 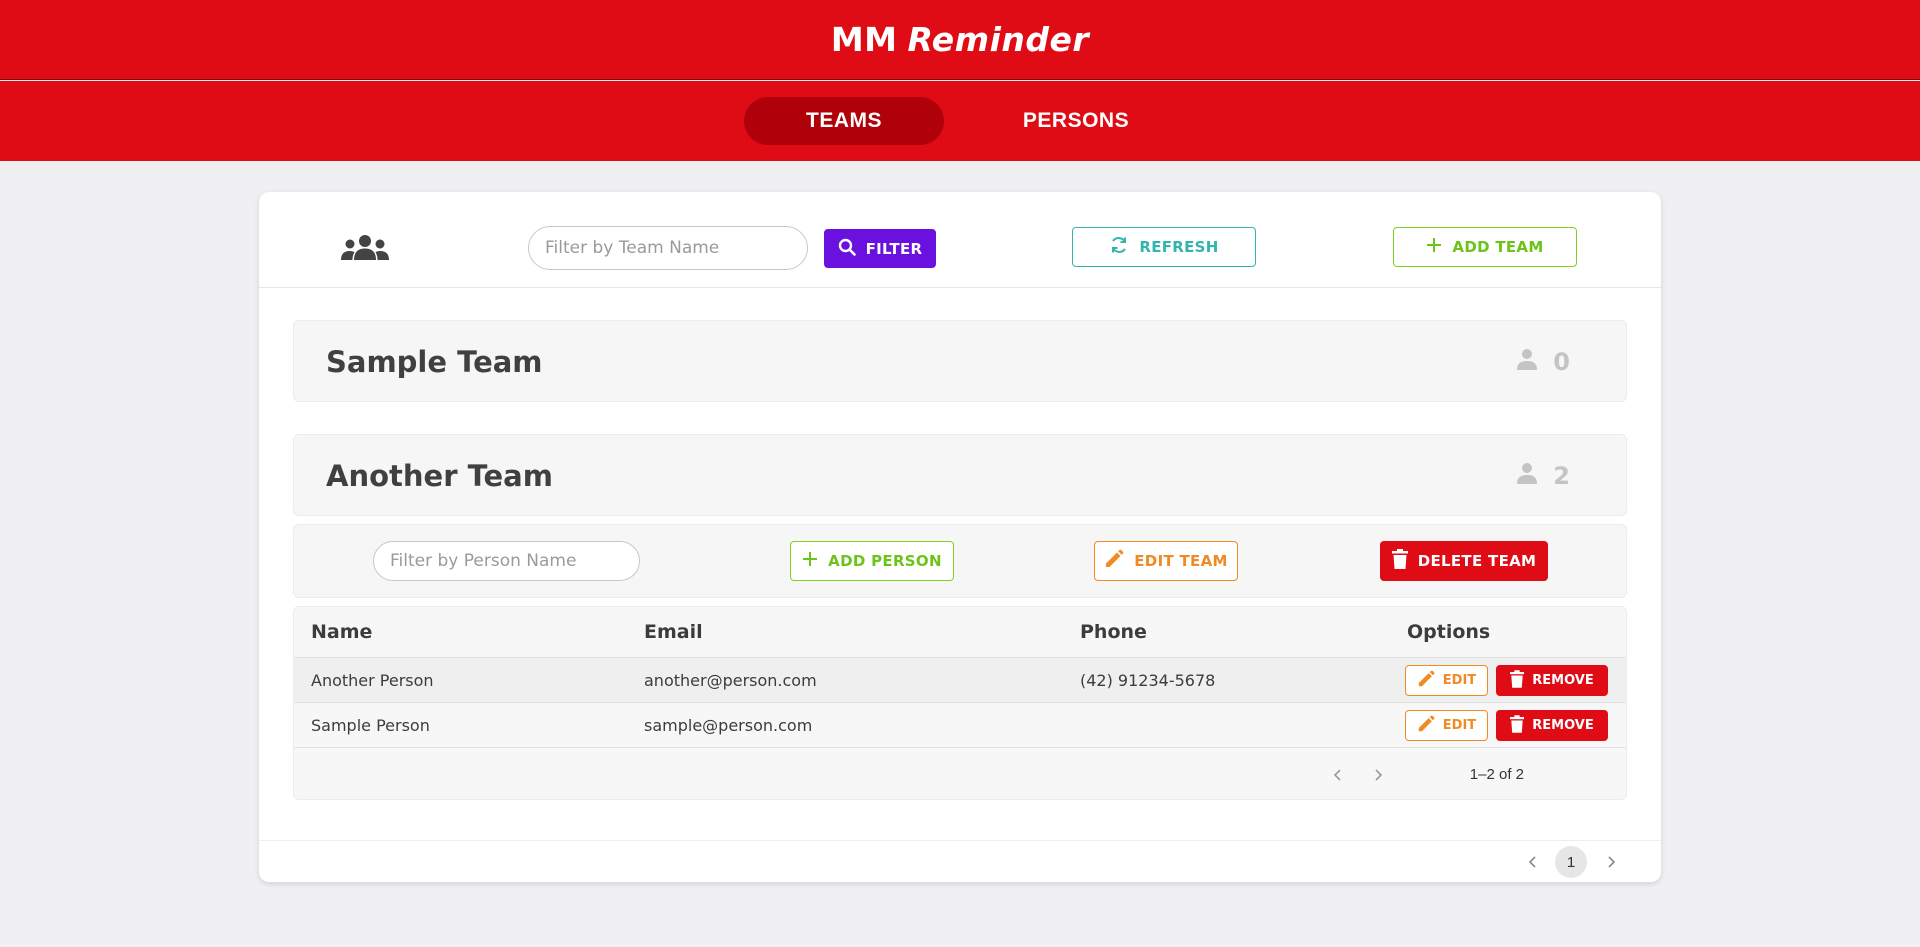 I want to click on app-title-part2: Reminder, so click(x=998, y=39).